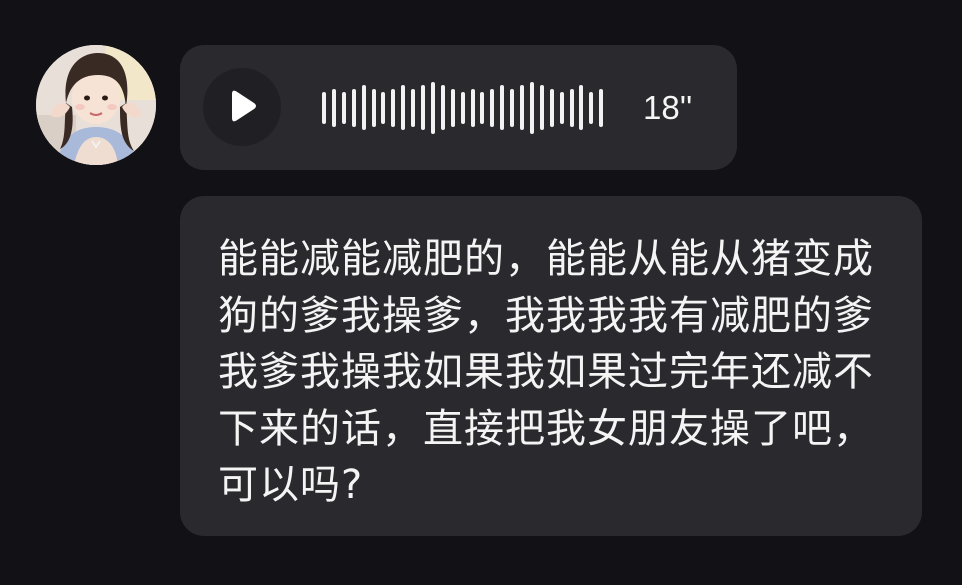 The image size is (962, 585). I want to click on voice-message-bubble: 18'', so click(458, 107).